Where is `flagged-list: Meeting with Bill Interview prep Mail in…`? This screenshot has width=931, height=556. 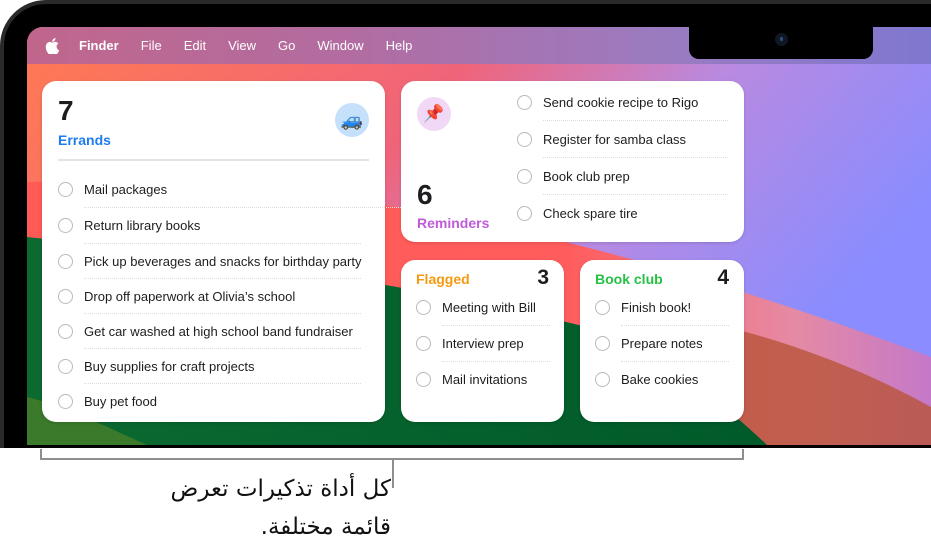
flagged-list: Meeting with Bill Interview prep Mail in… is located at coordinates (483, 343).